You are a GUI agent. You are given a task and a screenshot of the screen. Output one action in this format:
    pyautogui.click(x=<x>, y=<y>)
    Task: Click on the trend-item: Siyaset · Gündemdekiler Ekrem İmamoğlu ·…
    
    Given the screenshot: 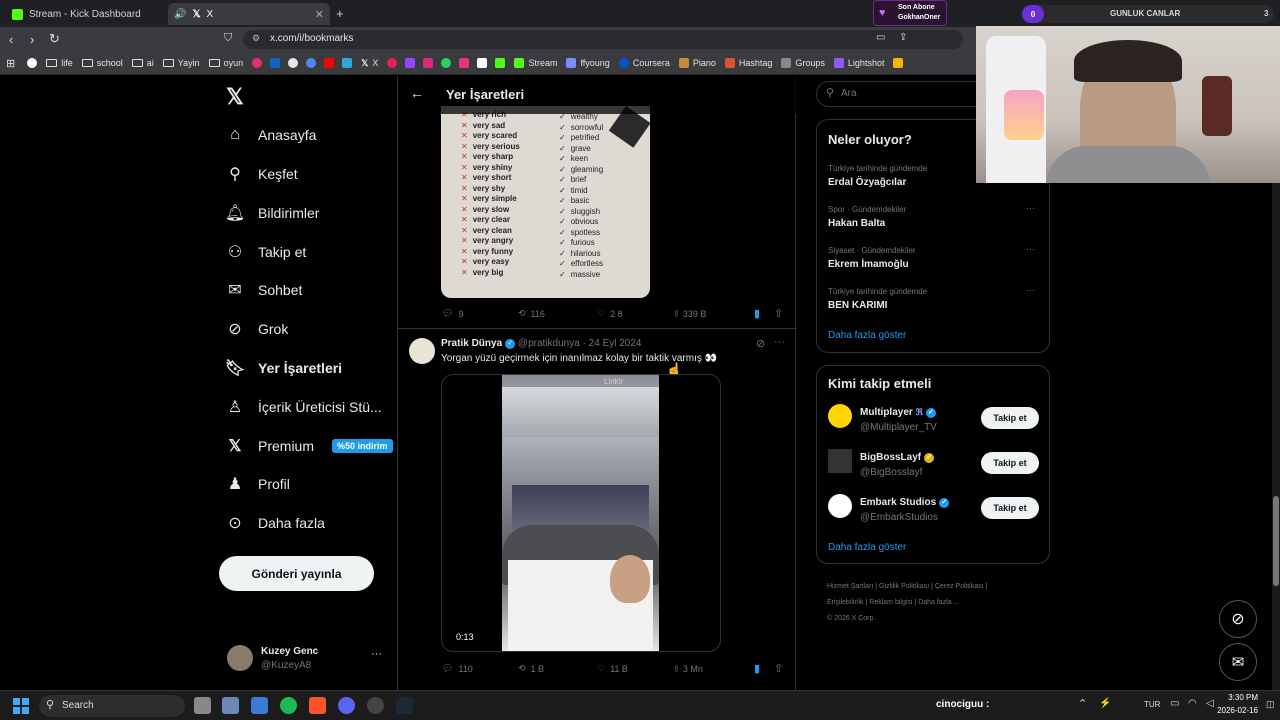 What is the action you would take?
    pyautogui.click(x=933, y=257)
    